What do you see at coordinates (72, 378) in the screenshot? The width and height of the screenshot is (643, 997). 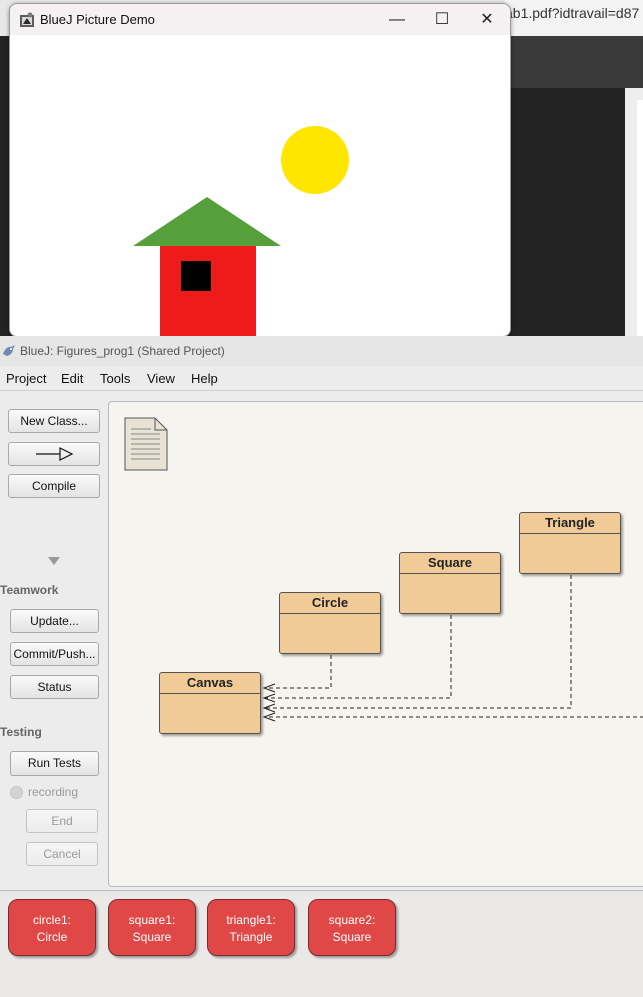 I see `menu-edit: Edit` at bounding box center [72, 378].